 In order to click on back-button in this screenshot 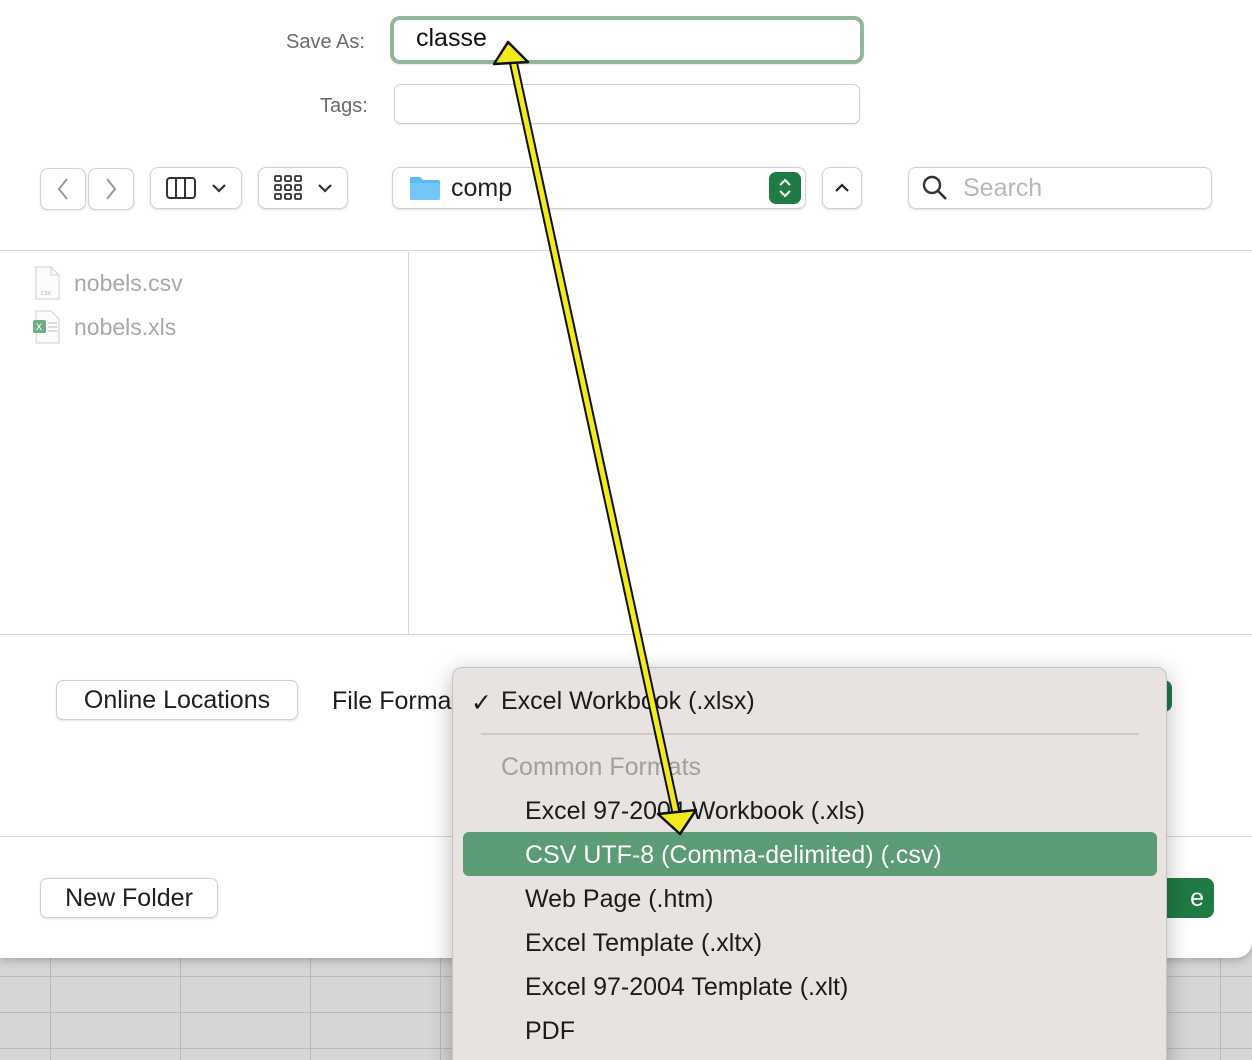, I will do `click(63, 189)`.